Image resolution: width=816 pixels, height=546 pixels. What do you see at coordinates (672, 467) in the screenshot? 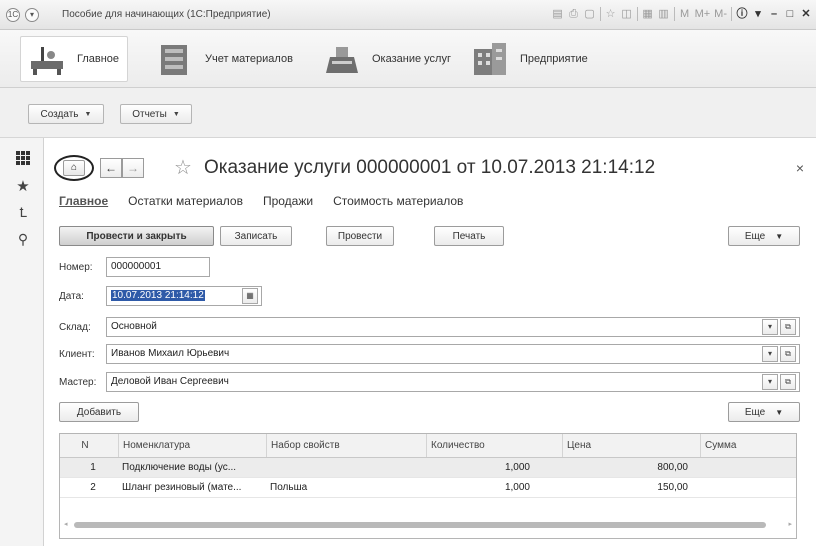
I see `cell-price: 800,00` at bounding box center [672, 467].